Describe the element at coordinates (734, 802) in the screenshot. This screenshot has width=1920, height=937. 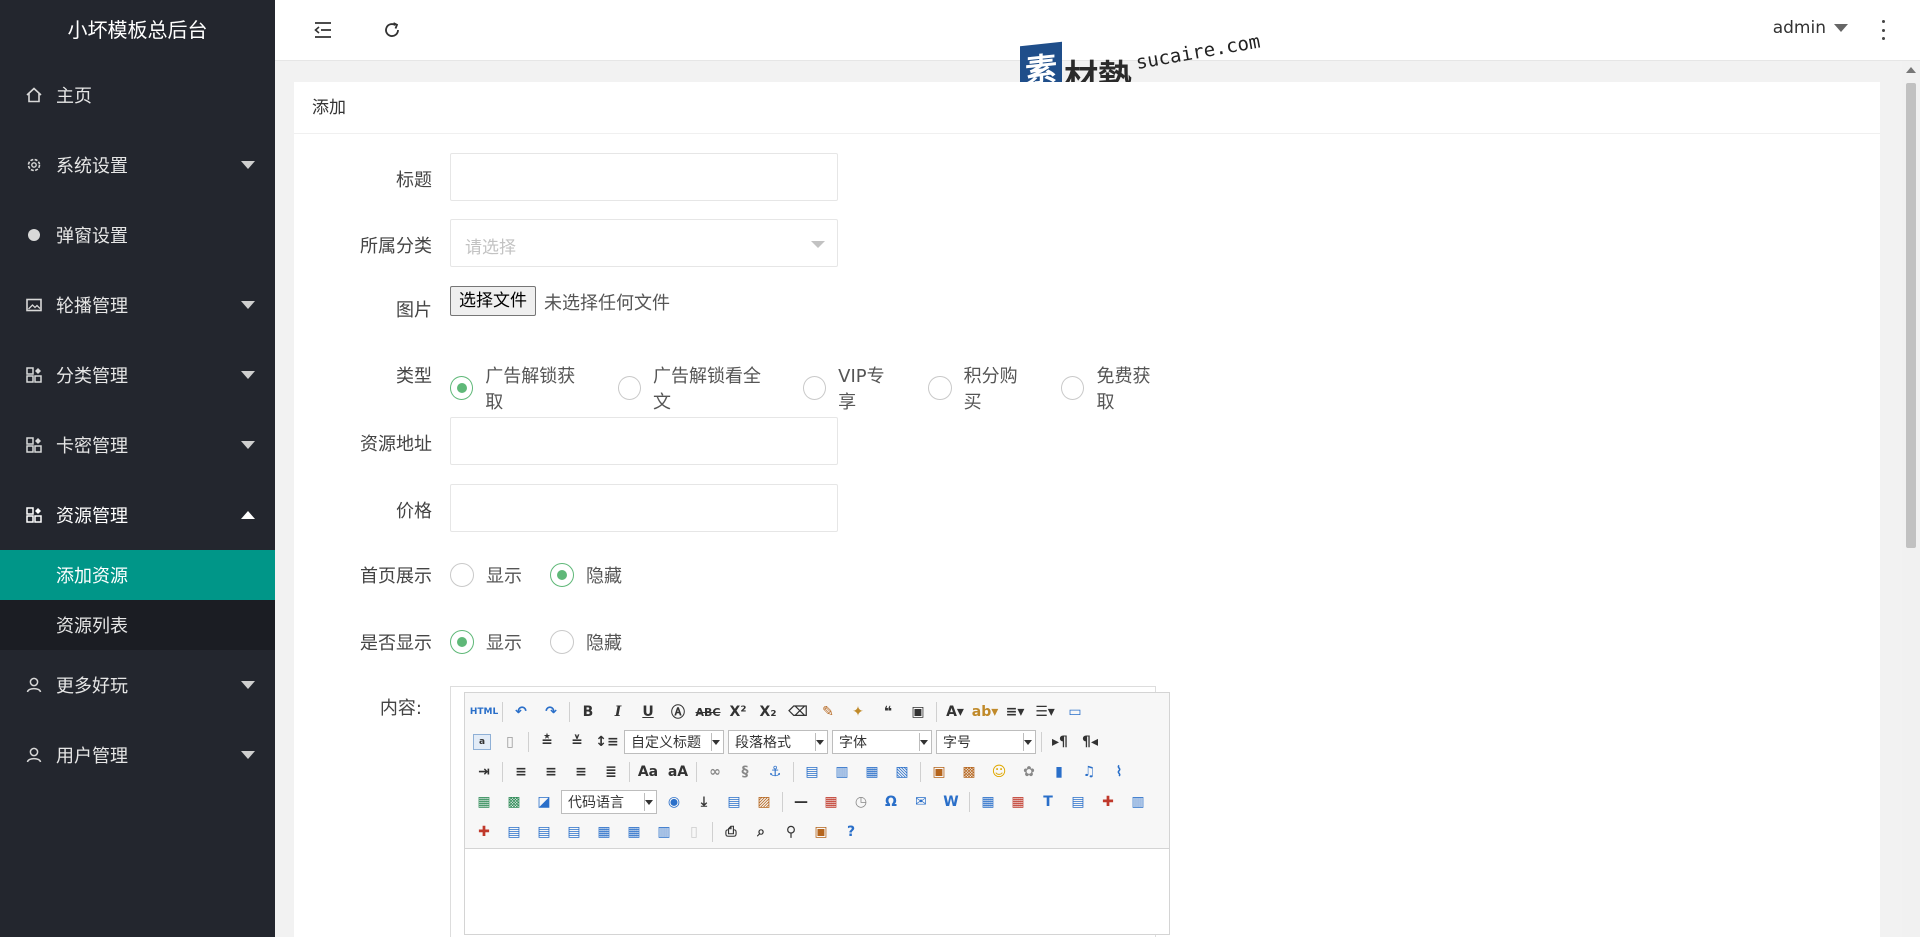
I see `template-icon: ▤` at that location.